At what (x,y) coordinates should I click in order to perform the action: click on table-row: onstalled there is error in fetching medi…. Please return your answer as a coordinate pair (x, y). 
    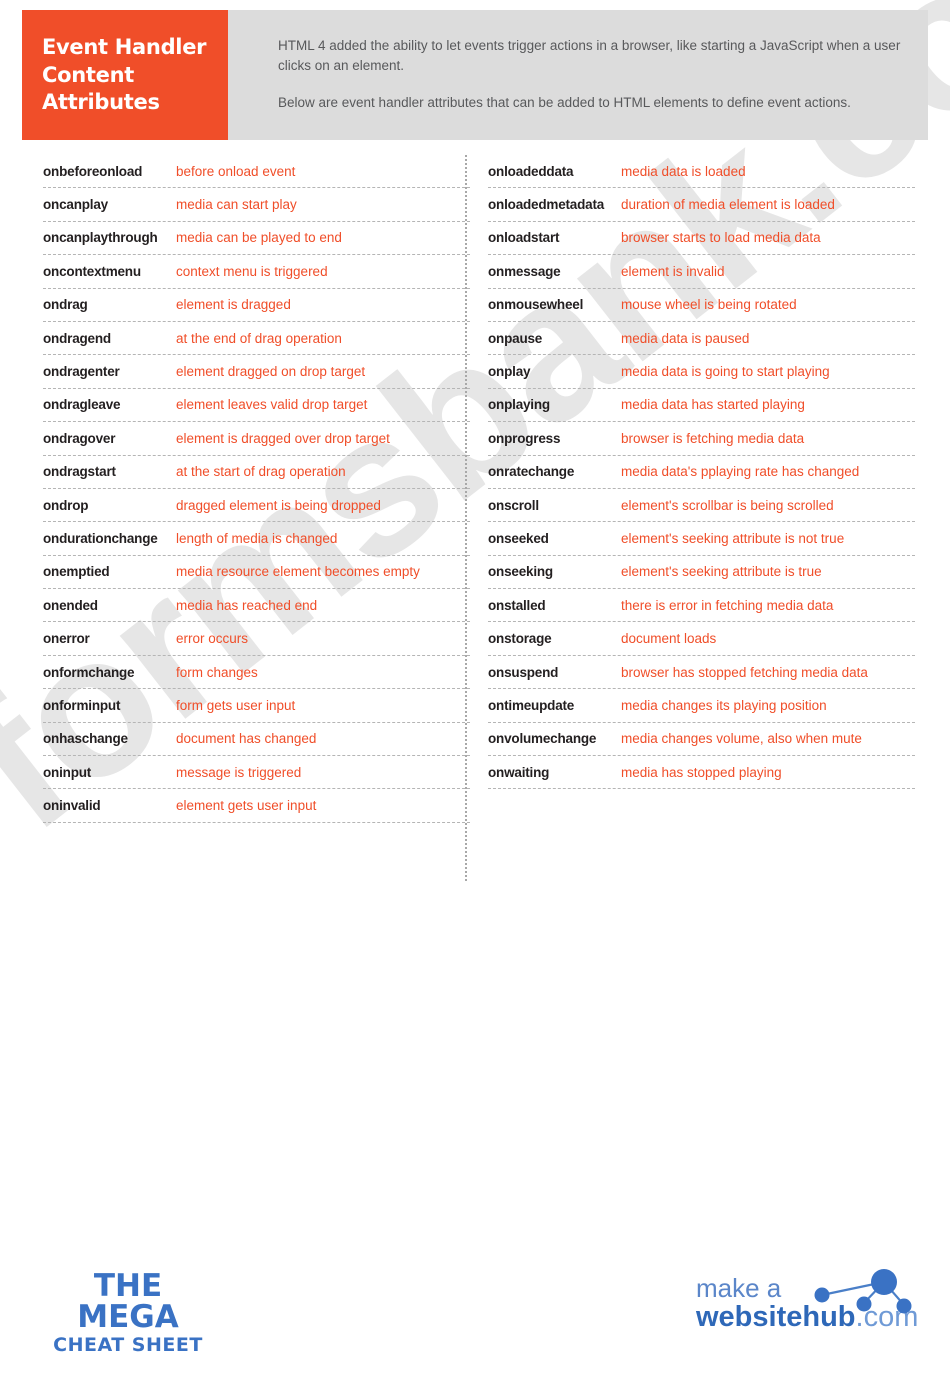
    Looking at the image, I should click on (701, 606).